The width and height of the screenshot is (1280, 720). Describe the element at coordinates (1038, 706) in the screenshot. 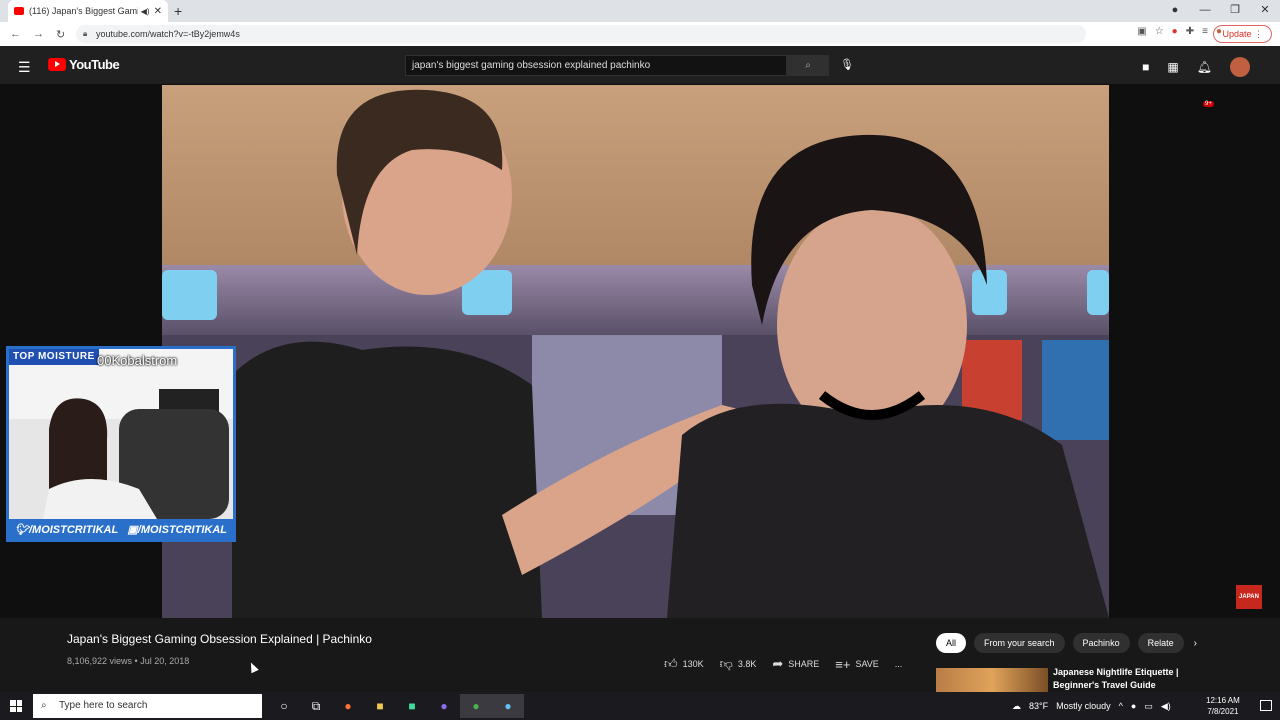

I see `temperature: 83°F` at that location.